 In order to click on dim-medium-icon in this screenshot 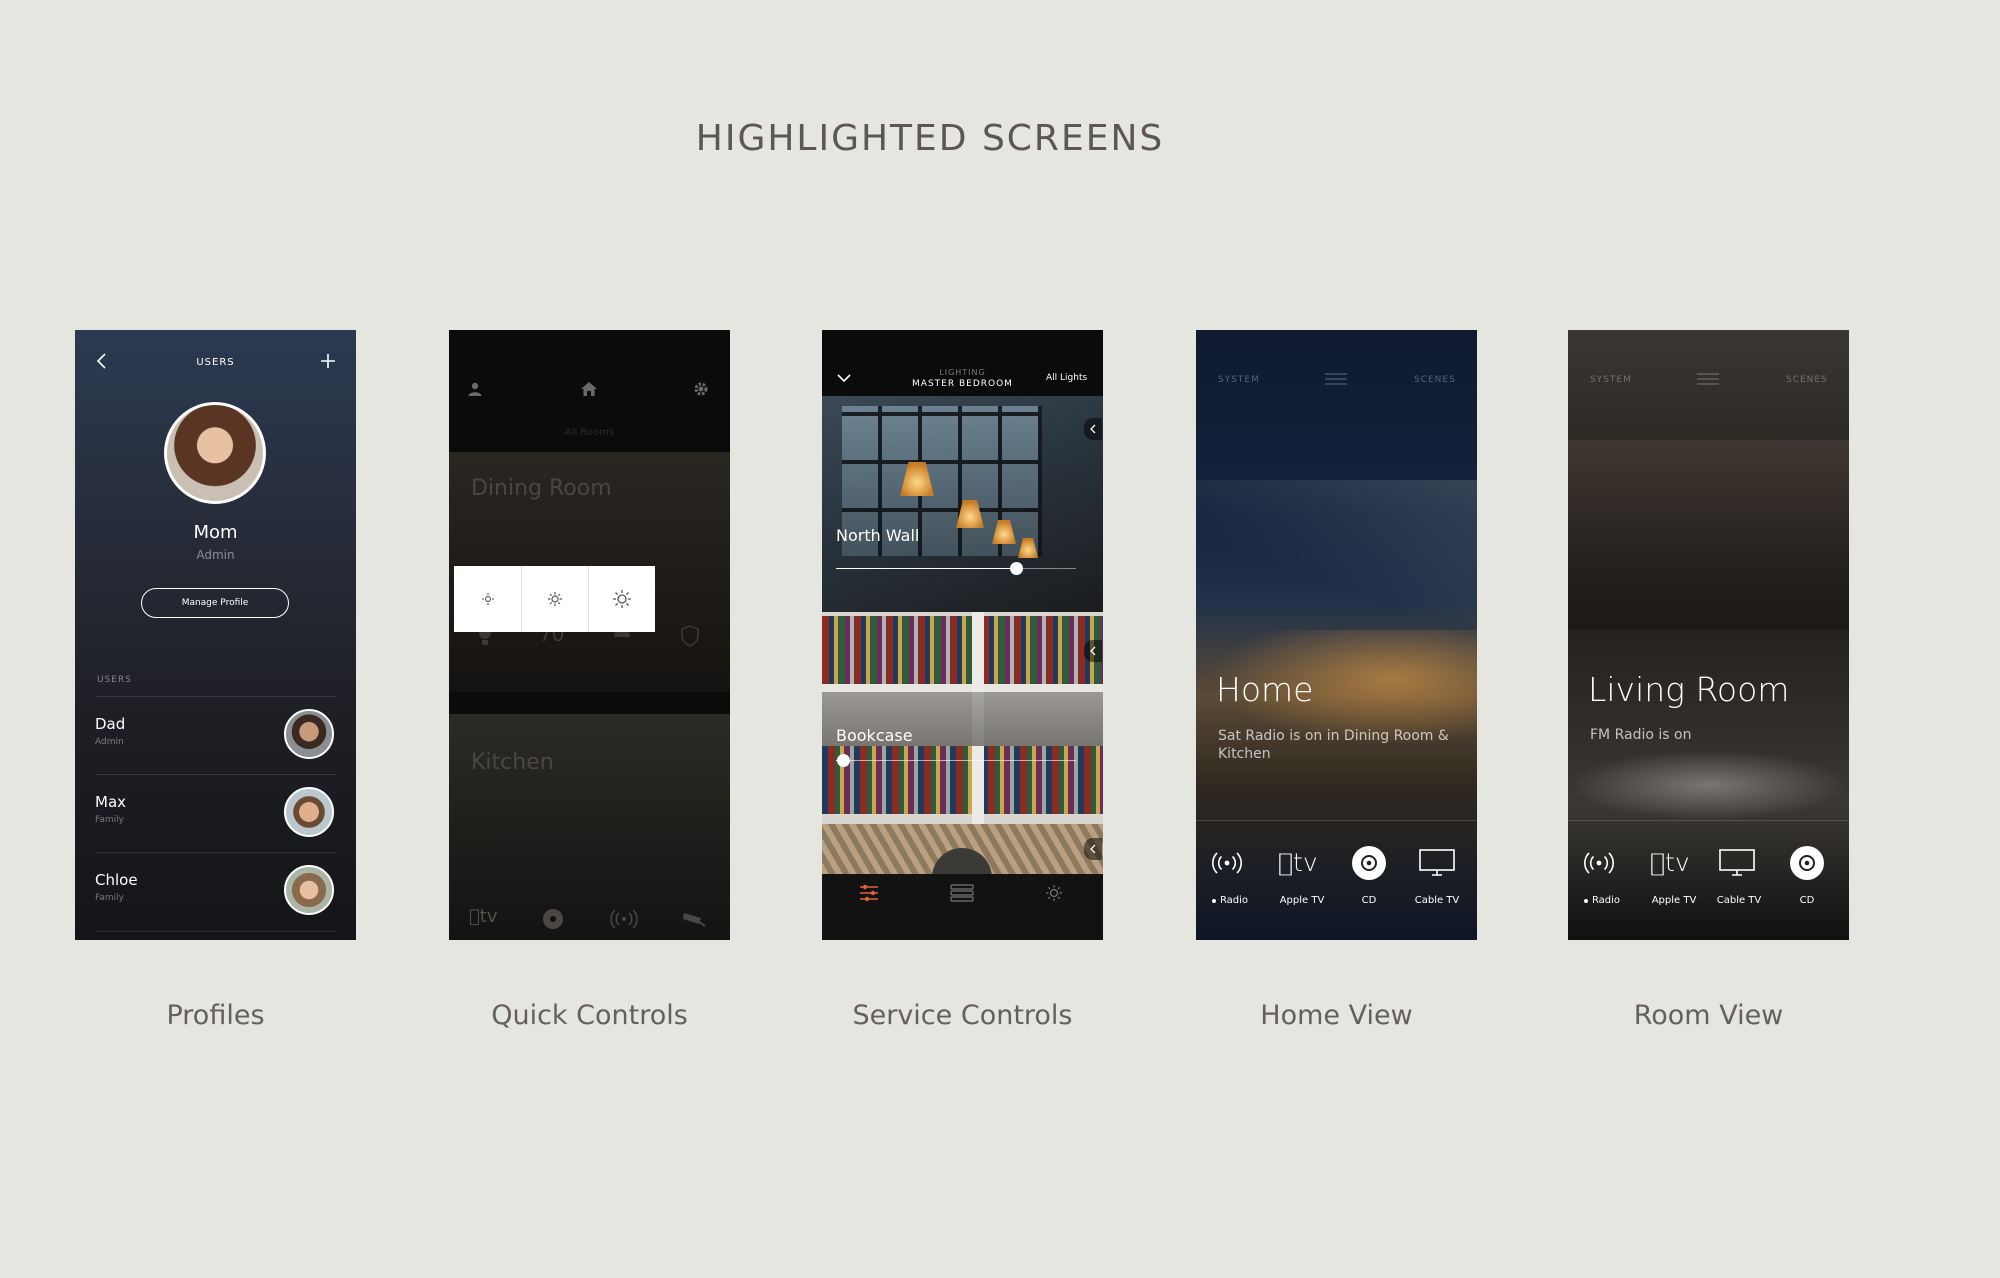, I will do `click(555, 599)`.